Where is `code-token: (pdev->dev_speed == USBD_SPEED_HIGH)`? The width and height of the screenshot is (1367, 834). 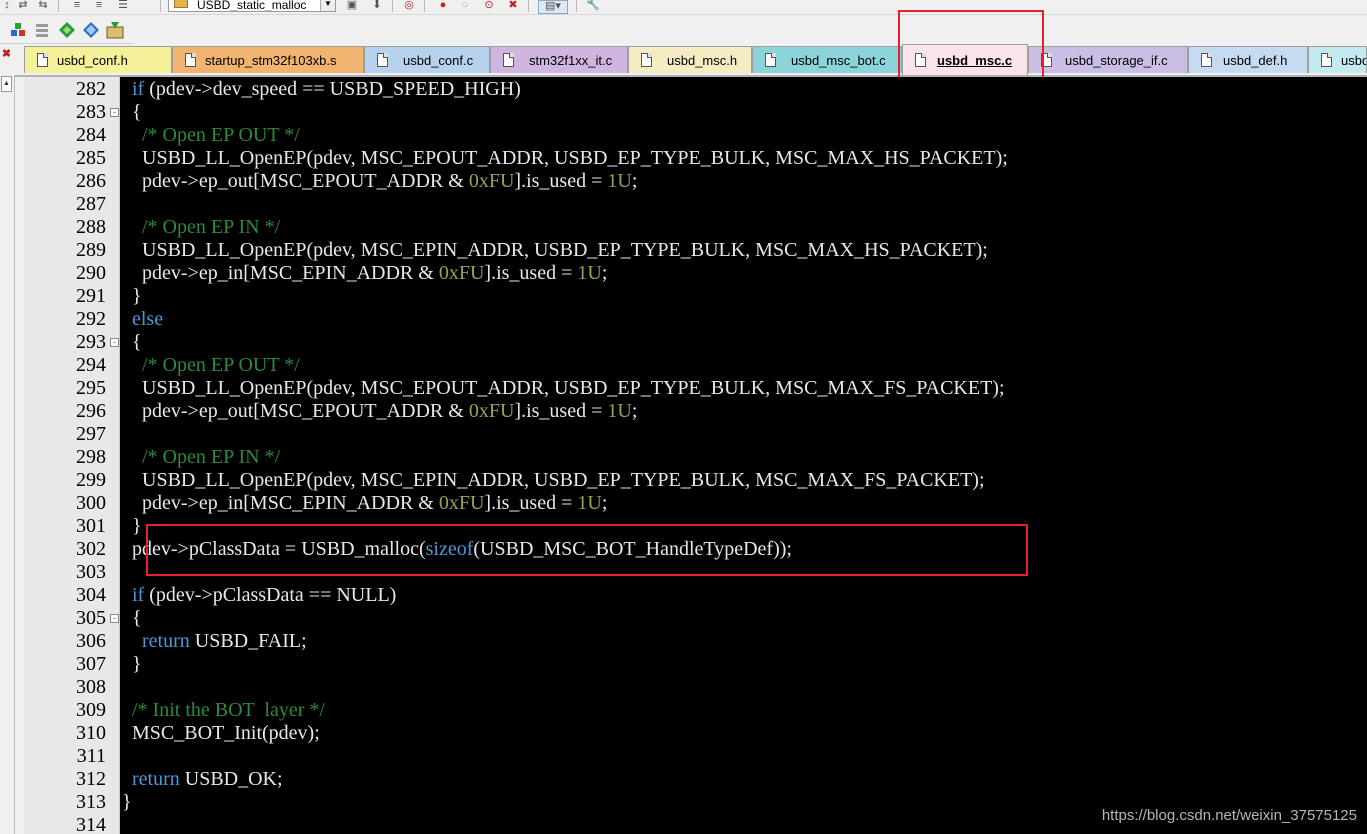 code-token: (pdev->dev_speed == USBD_SPEED_HIGH) is located at coordinates (332, 89).